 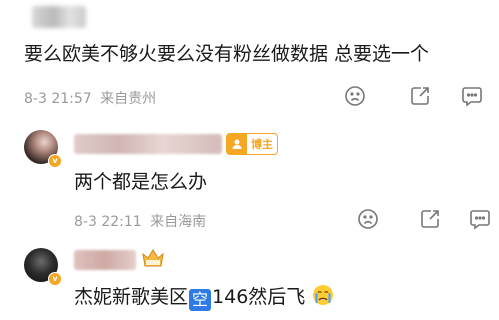 I want to click on blogger-icon, so click(x=237, y=144).